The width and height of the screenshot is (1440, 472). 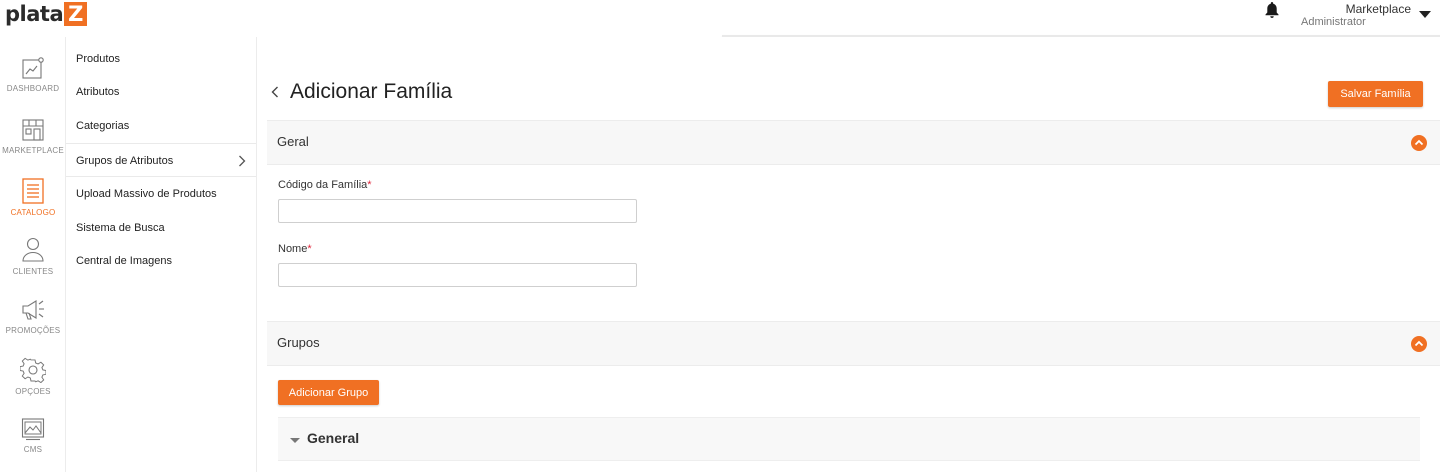 I want to click on add-group-button: Adicionar Grupo, so click(x=328, y=392).